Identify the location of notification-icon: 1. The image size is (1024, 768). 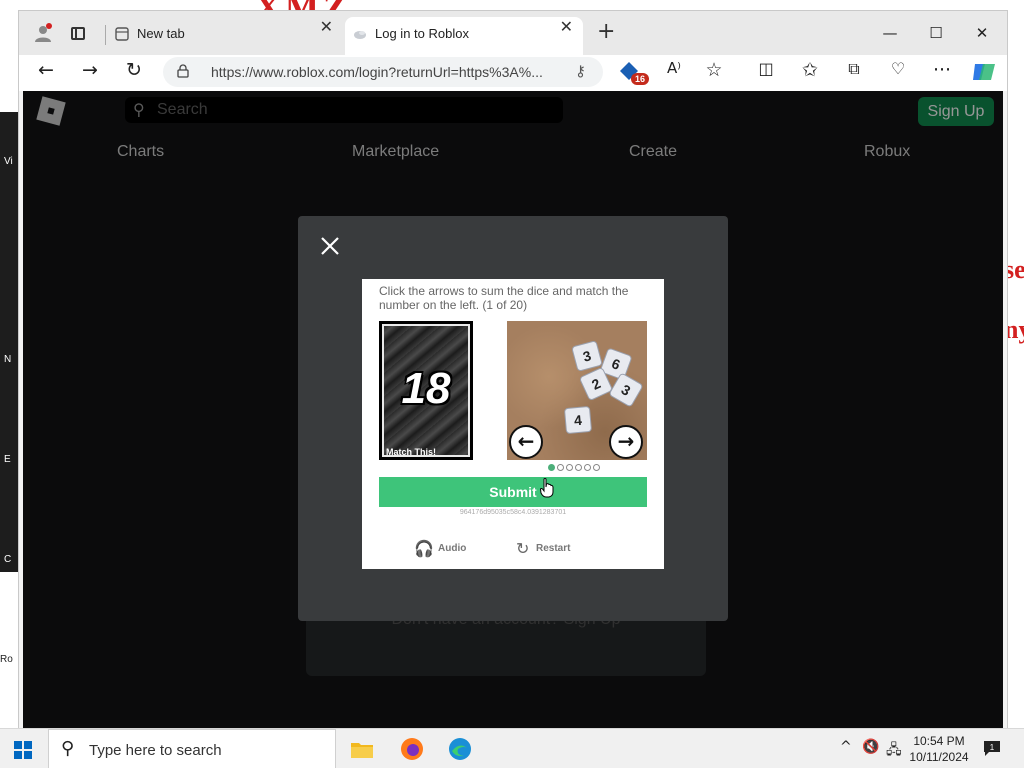
(992, 748).